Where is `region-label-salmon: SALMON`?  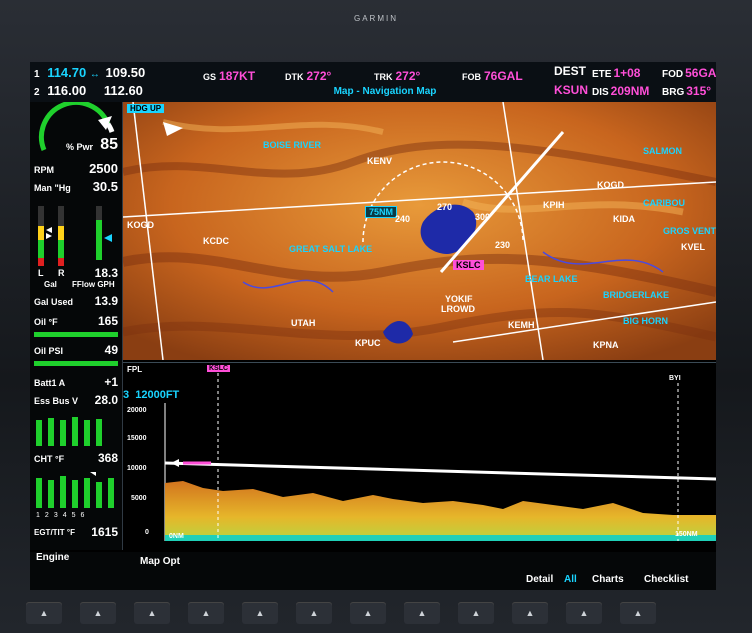
region-label-salmon: SALMON is located at coordinates (662, 151).